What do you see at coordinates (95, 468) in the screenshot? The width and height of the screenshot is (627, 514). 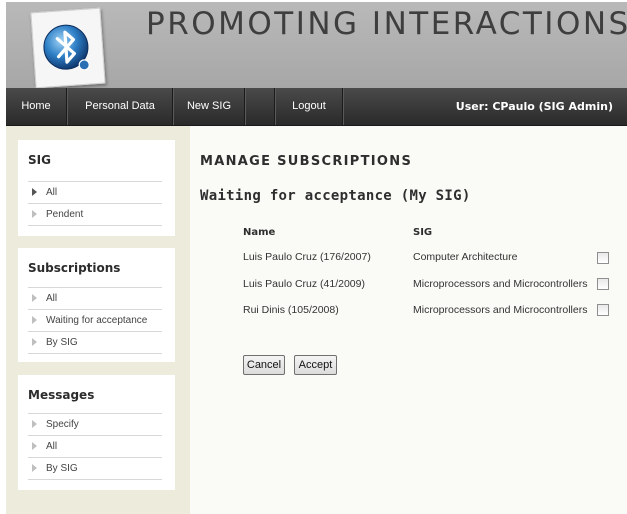 I see `messages-menu-item-by-sig: By SIG` at bounding box center [95, 468].